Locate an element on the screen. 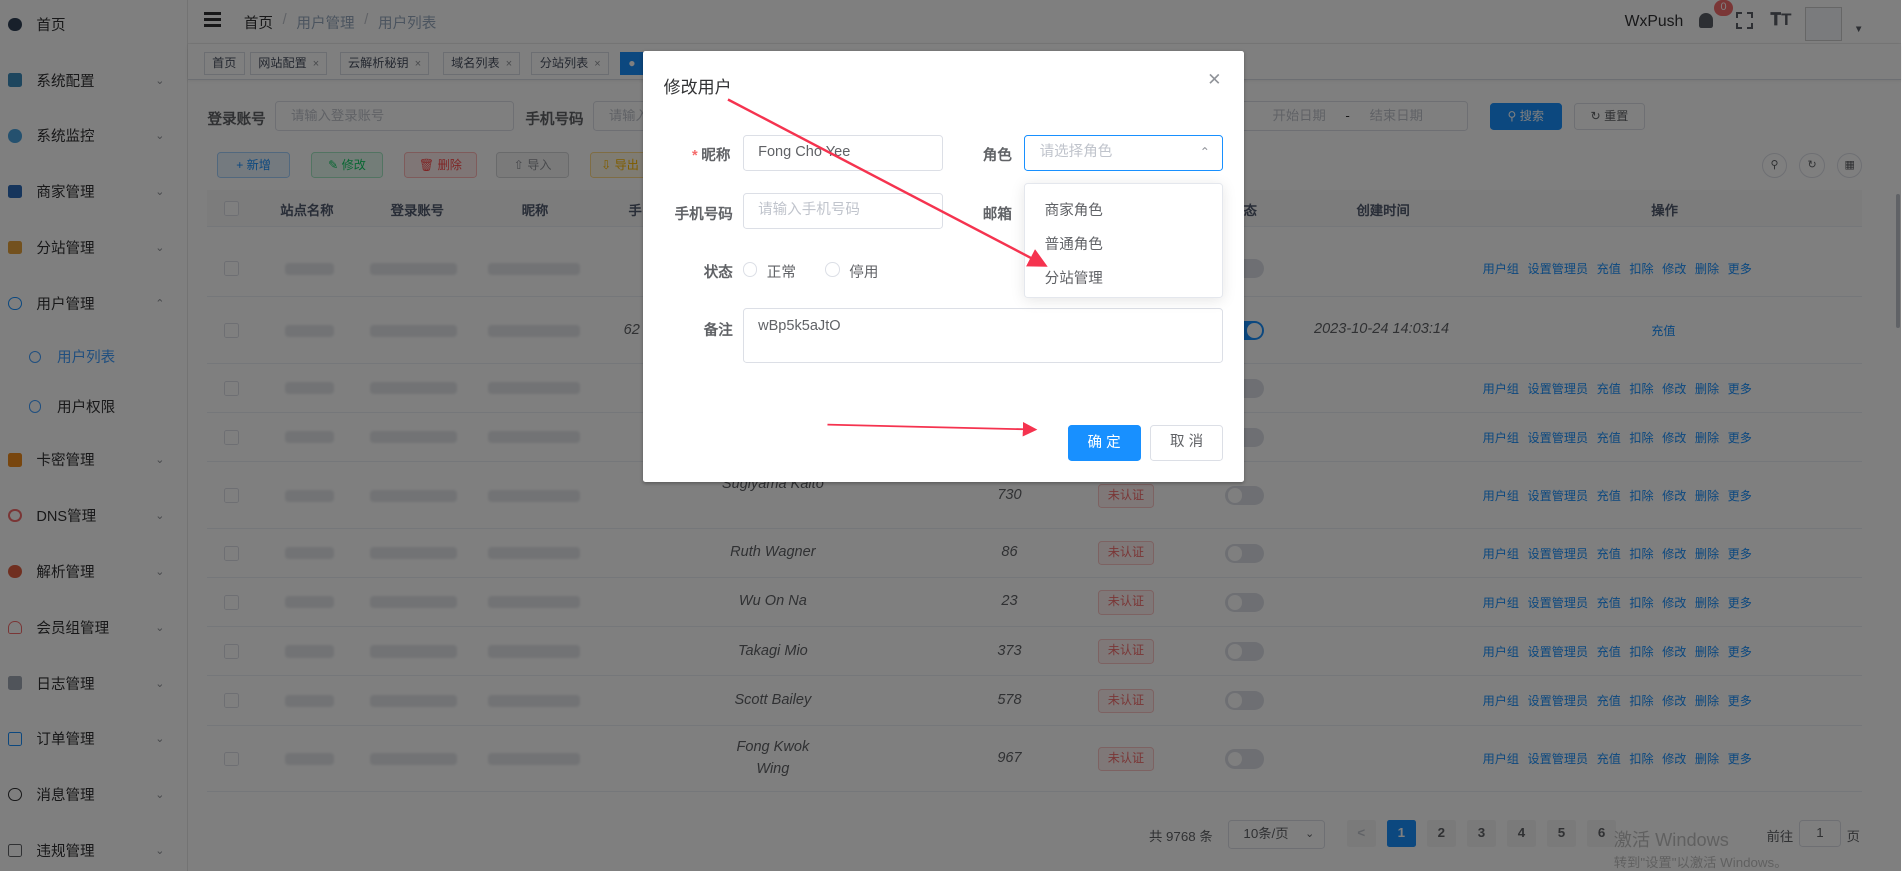  phone-field: 请输入手机号码 is located at coordinates (842, 211).